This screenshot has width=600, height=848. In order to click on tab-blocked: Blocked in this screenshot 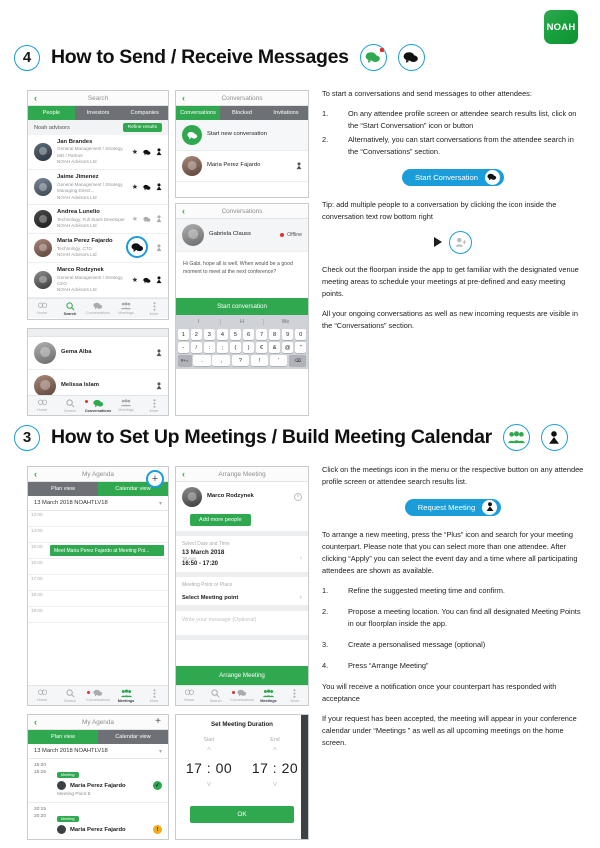, I will do `click(242, 113)`.